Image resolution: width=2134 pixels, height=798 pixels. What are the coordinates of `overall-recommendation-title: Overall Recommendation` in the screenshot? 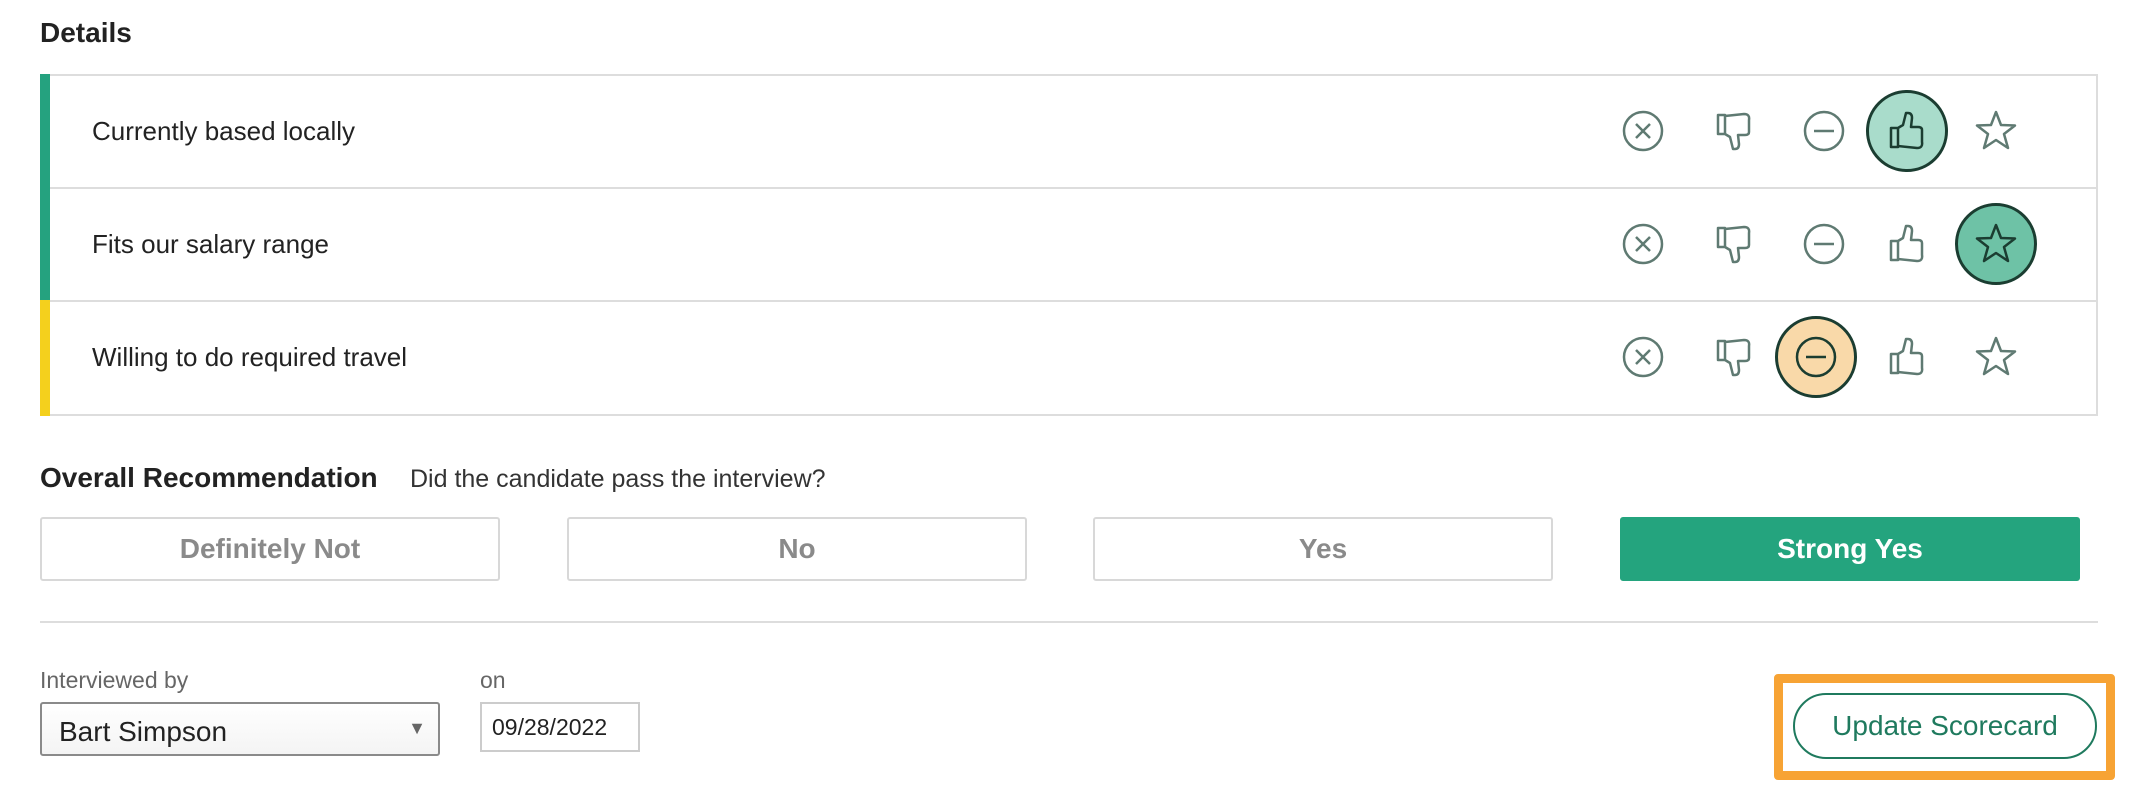 It's located at (209, 477).